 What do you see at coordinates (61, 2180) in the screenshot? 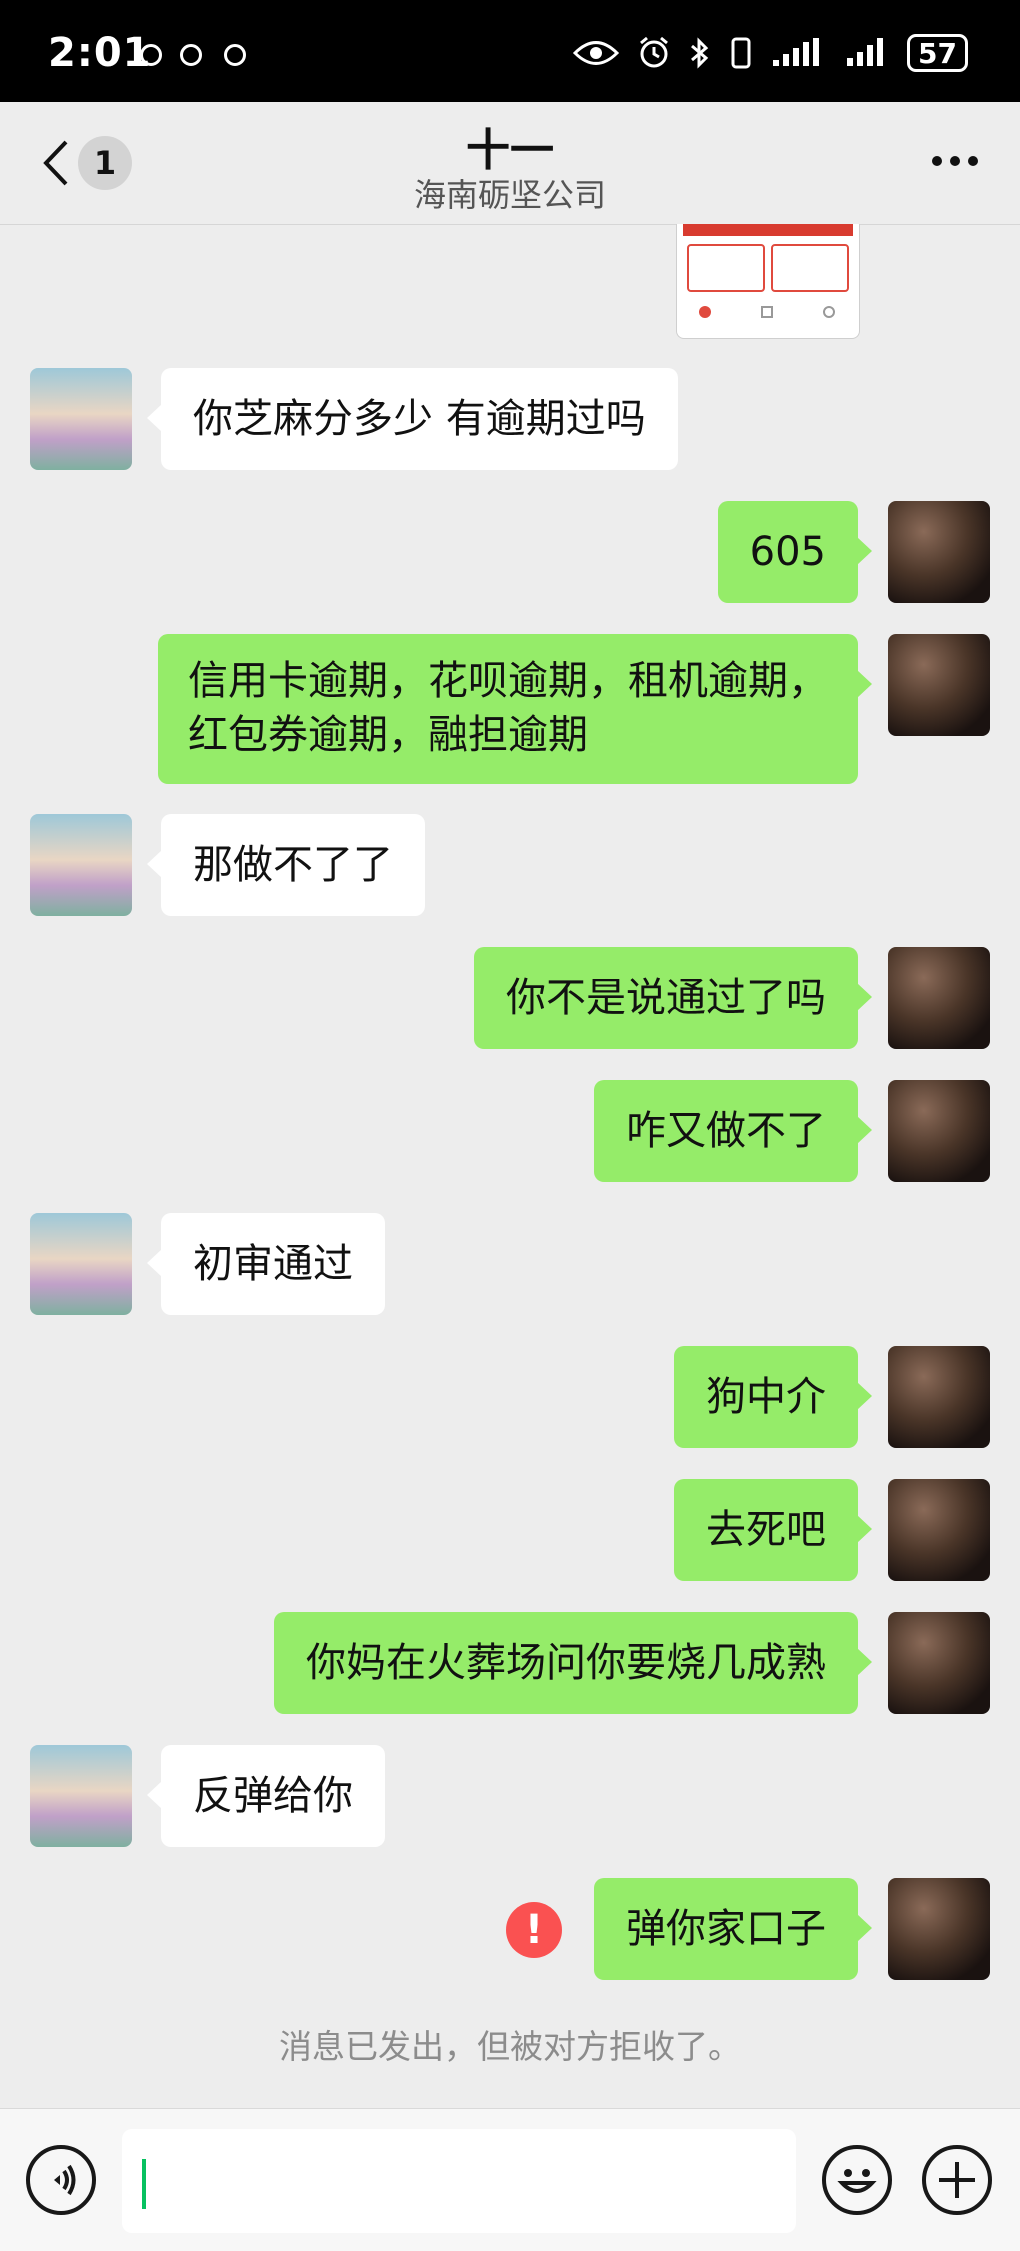
I see `voice-icon` at bounding box center [61, 2180].